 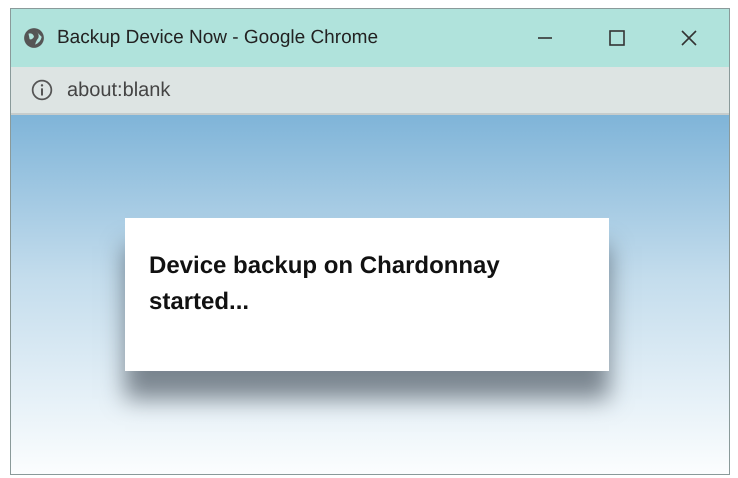 What do you see at coordinates (617, 38) in the screenshot?
I see `maximize-icon` at bounding box center [617, 38].